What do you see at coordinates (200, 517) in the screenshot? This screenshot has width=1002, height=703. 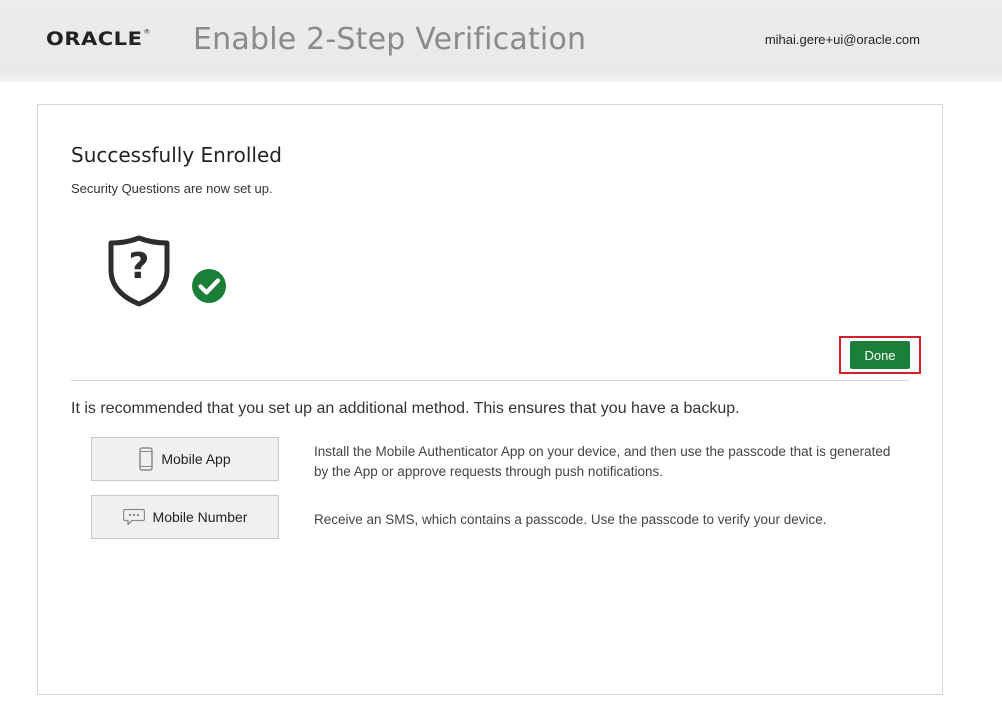 I see `mobile-number-label: Mobile Number` at bounding box center [200, 517].